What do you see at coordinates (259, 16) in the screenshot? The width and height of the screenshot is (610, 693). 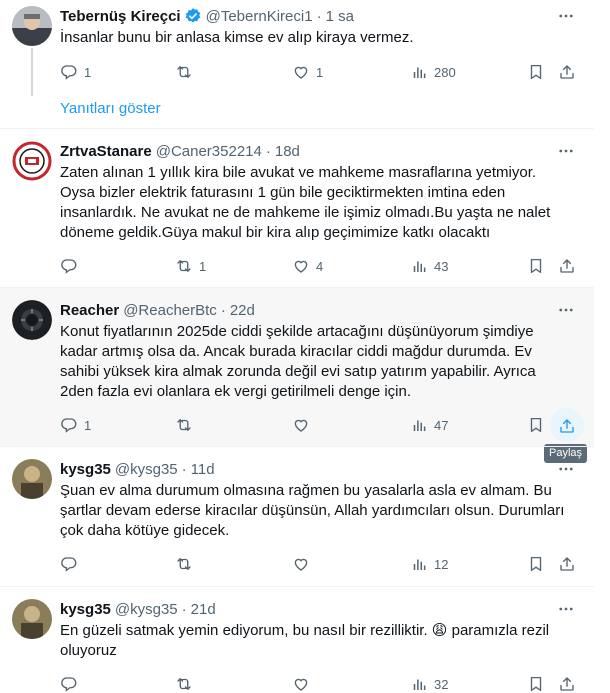 I see `handle: @TebernKireci1` at bounding box center [259, 16].